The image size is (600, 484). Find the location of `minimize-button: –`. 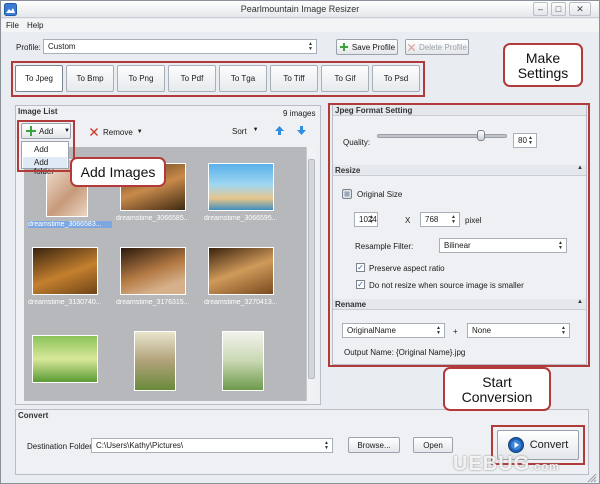

minimize-button: – is located at coordinates (540, 9).